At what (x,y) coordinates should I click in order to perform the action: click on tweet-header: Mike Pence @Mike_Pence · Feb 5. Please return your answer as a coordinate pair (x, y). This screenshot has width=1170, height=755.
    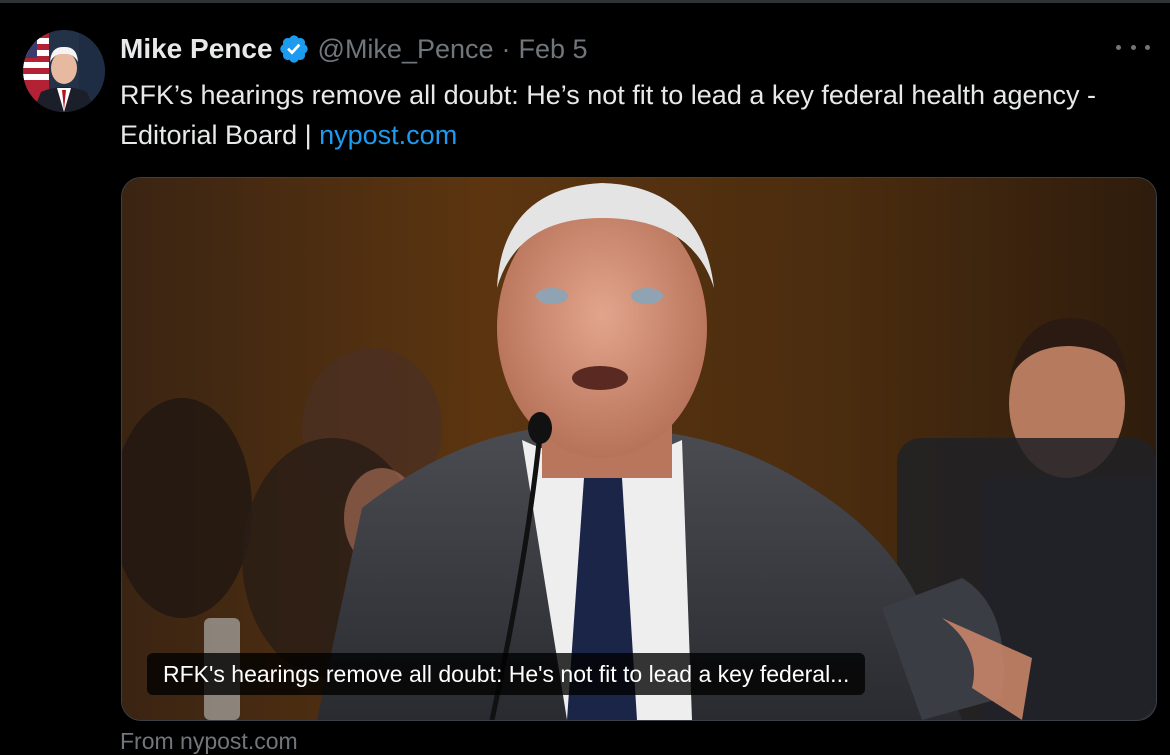
    Looking at the image, I should click on (354, 49).